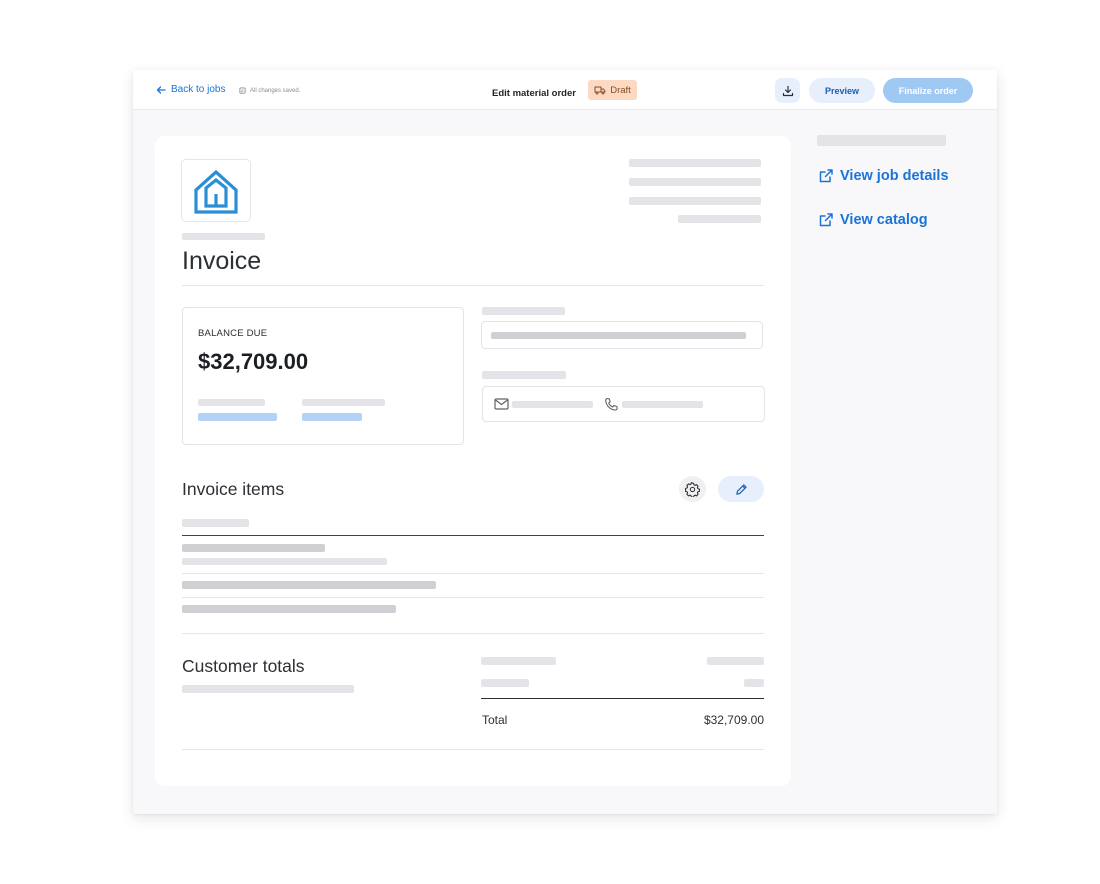 The height and width of the screenshot is (884, 1100). I want to click on invoice-items-title: Invoice items, so click(233, 489).